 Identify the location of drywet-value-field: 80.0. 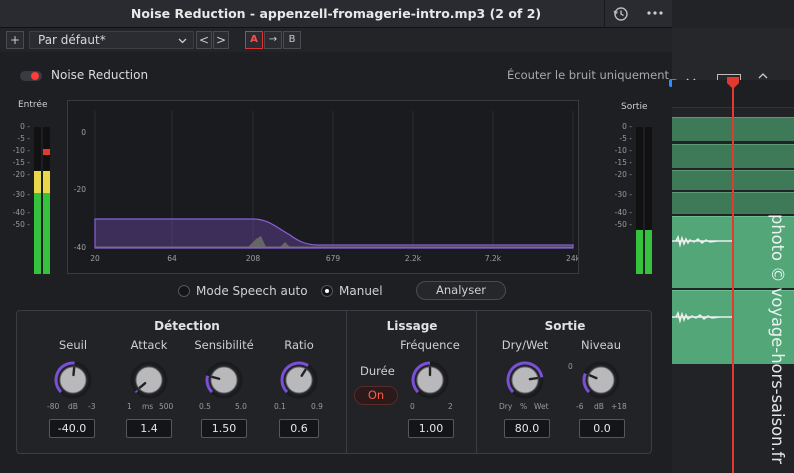
(527, 428).